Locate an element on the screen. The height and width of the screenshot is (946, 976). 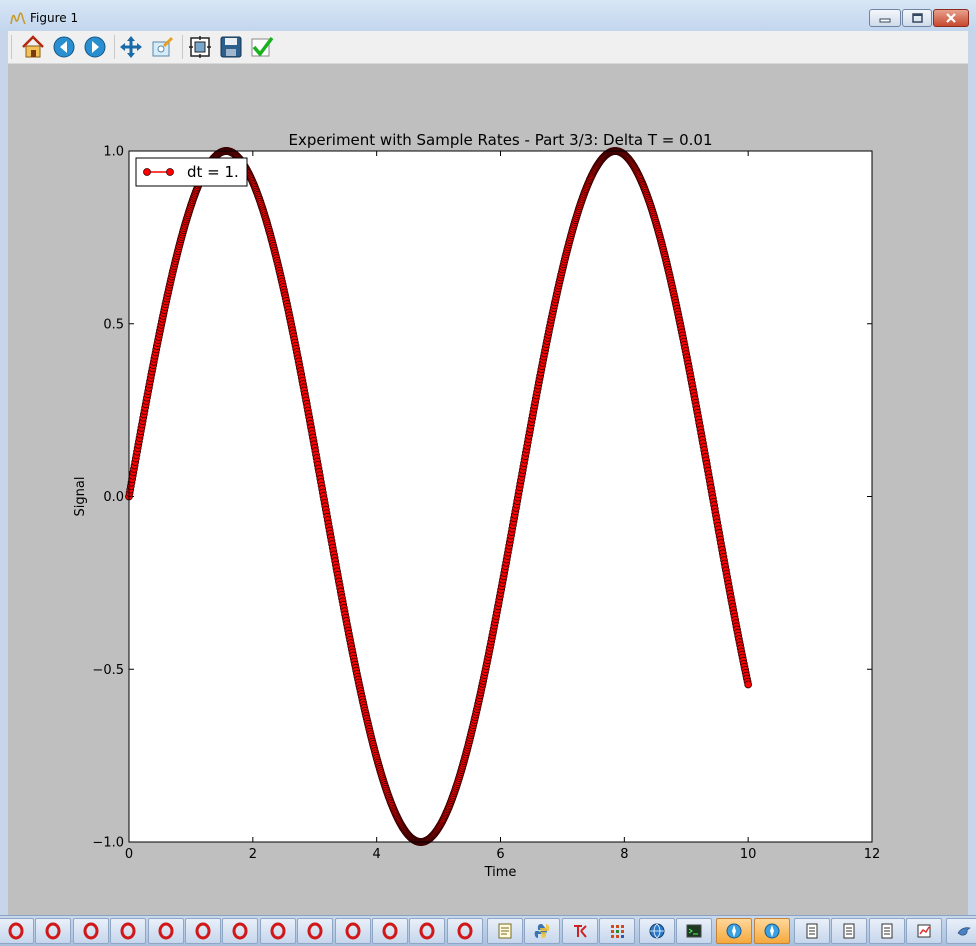
x-tick-label: 10 is located at coordinates (748, 854).